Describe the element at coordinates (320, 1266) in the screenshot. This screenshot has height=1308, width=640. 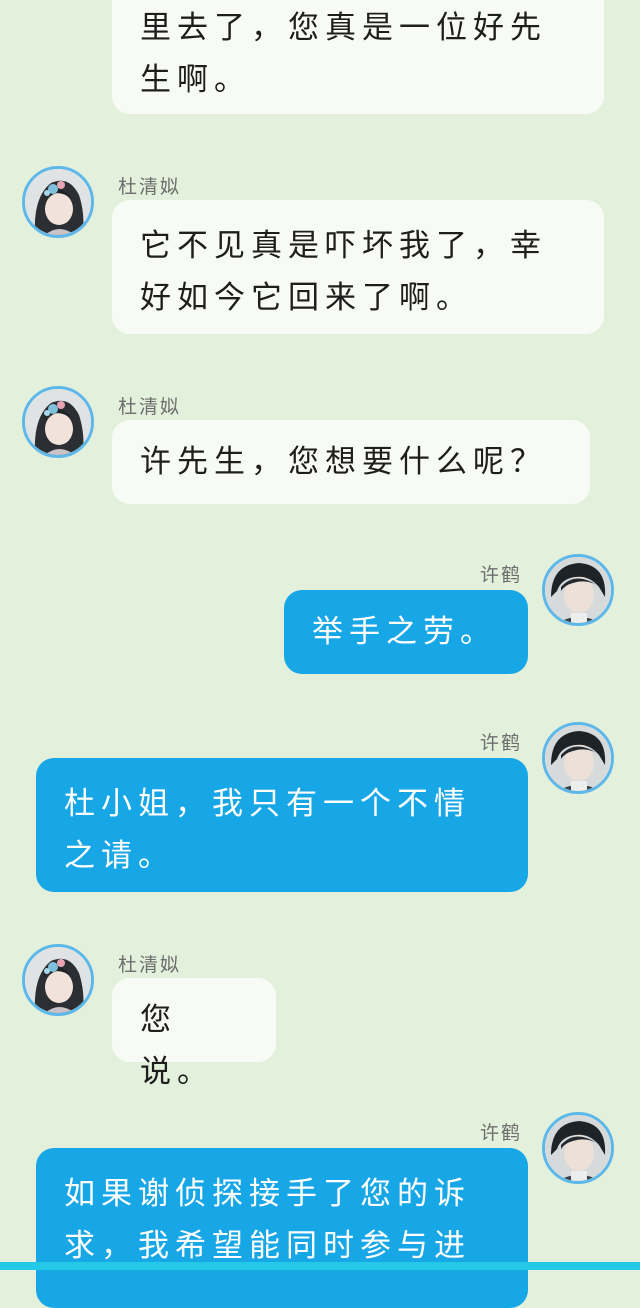
I see `bottom-edge-bar` at that location.